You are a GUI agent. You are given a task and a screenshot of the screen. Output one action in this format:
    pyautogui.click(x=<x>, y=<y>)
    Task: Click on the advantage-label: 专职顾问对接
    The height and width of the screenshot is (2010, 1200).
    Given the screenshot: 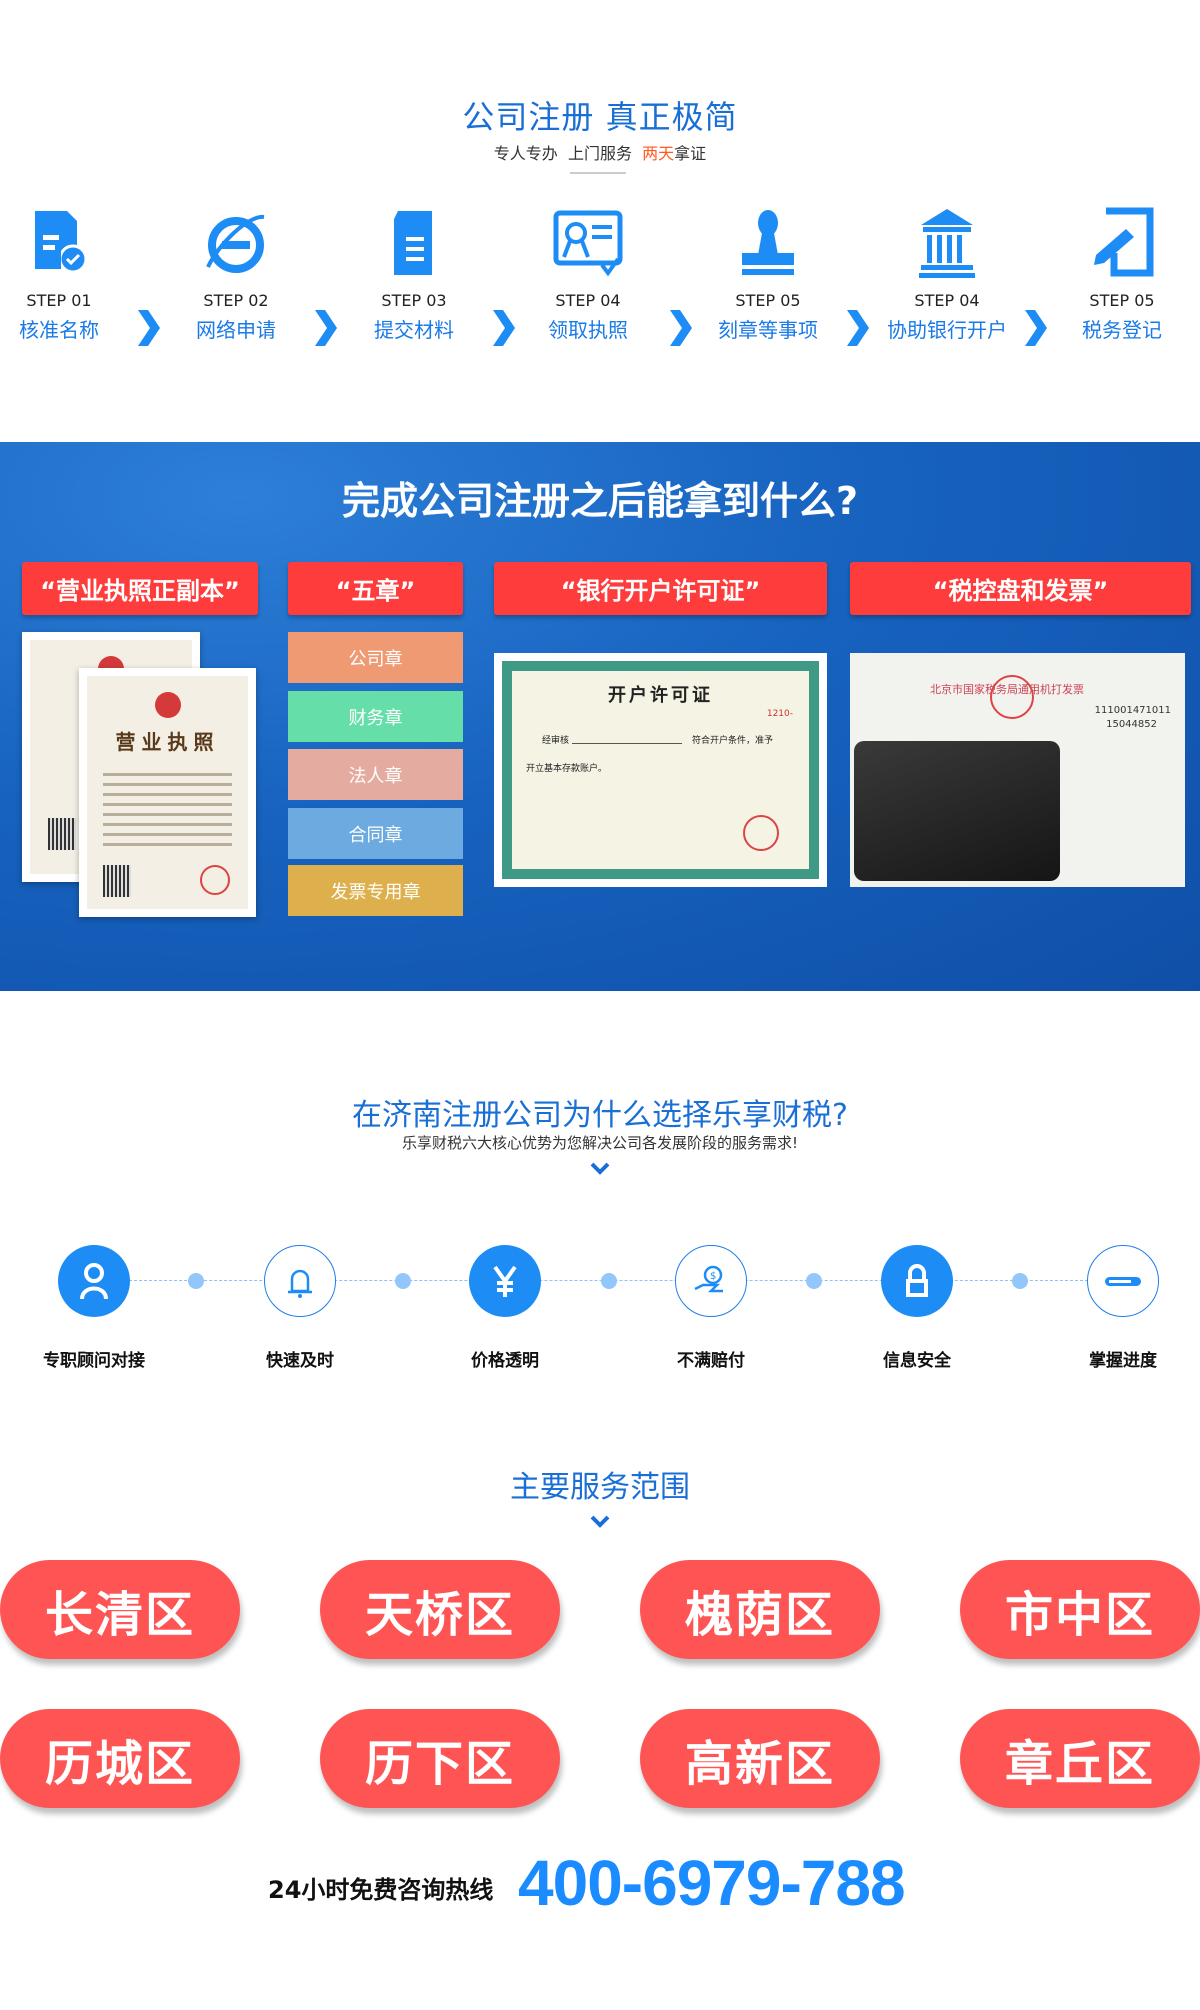 What is the action you would take?
    pyautogui.click(x=94, y=1361)
    